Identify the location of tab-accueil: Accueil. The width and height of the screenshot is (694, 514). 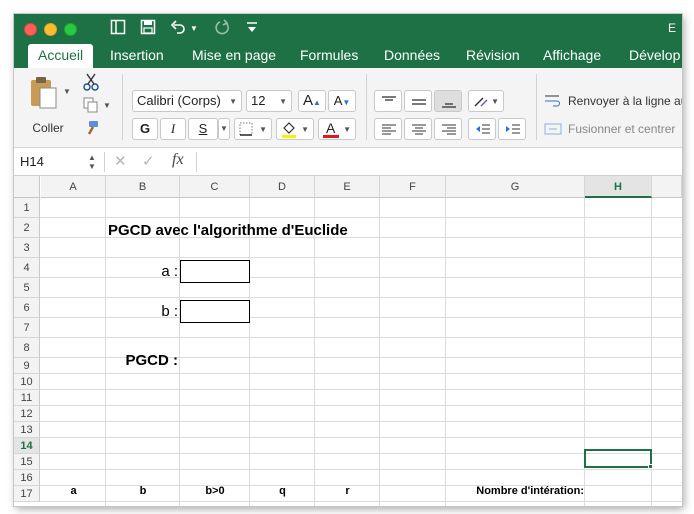
(61, 56).